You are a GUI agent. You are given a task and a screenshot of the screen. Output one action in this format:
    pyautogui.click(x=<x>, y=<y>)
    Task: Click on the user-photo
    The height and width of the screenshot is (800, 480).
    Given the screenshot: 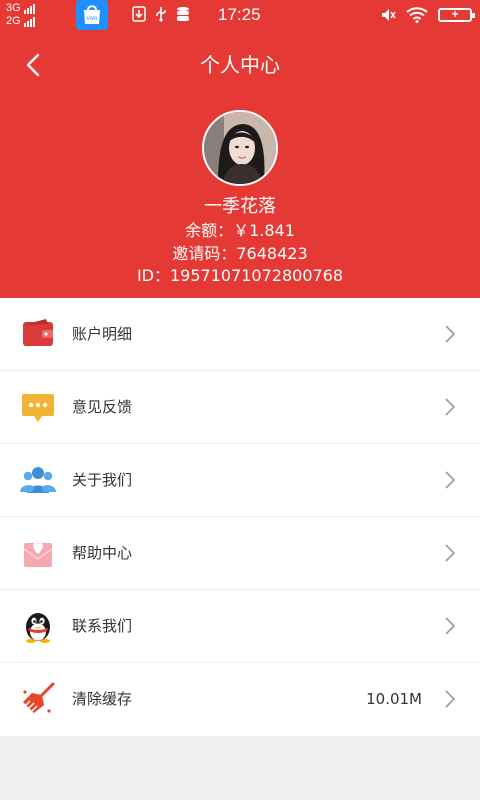 What is the action you would take?
    pyautogui.click(x=240, y=148)
    